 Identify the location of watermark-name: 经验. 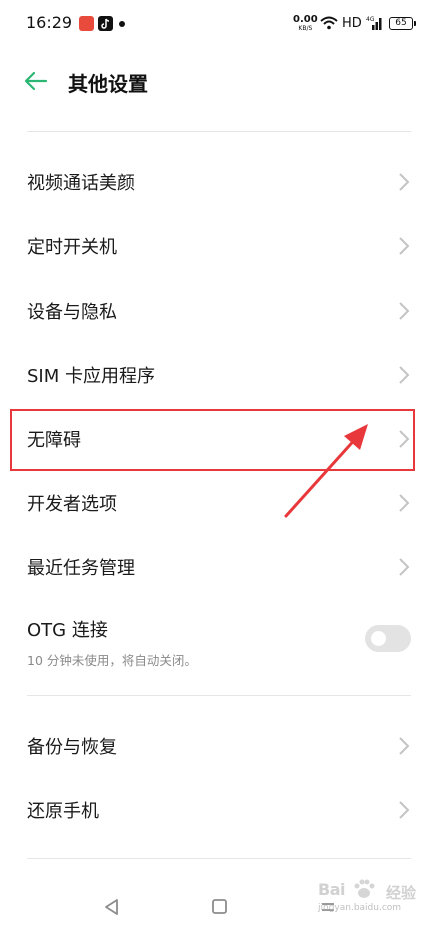
(401, 893).